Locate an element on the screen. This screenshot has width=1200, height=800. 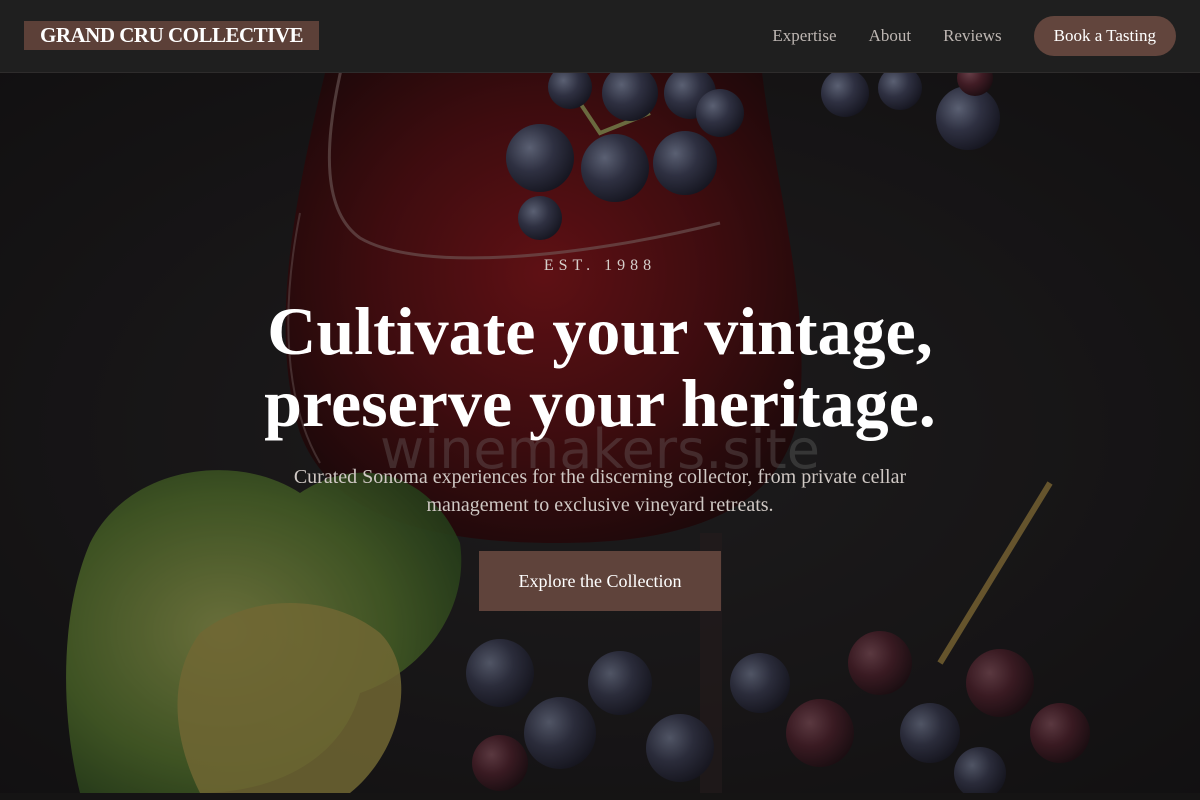
headline-line-1: Cultivate your vintage, is located at coordinates (600, 331).